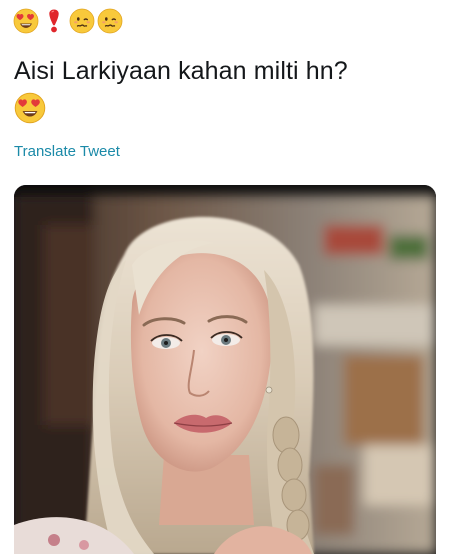 This screenshot has width=450, height=554. I want to click on tweet-text-emoji, so click(30, 110).